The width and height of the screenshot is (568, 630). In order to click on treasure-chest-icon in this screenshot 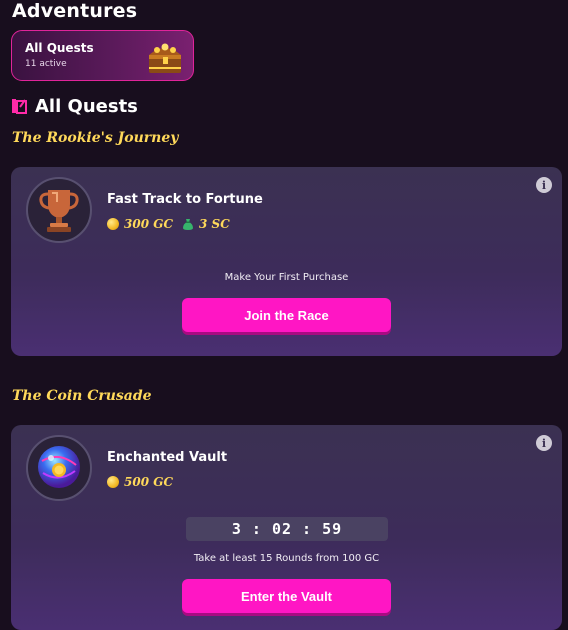, I will do `click(165, 58)`.